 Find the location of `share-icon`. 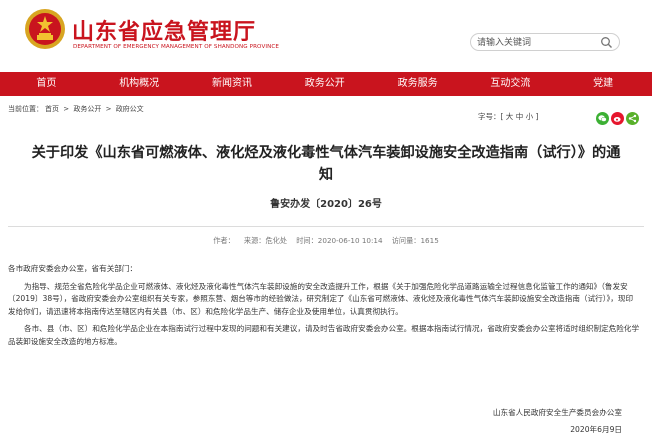

share-icon is located at coordinates (632, 118).